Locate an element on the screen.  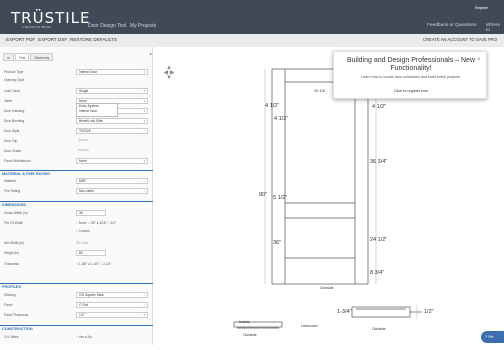
tab-2: Fhst is located at coordinates (22, 57).